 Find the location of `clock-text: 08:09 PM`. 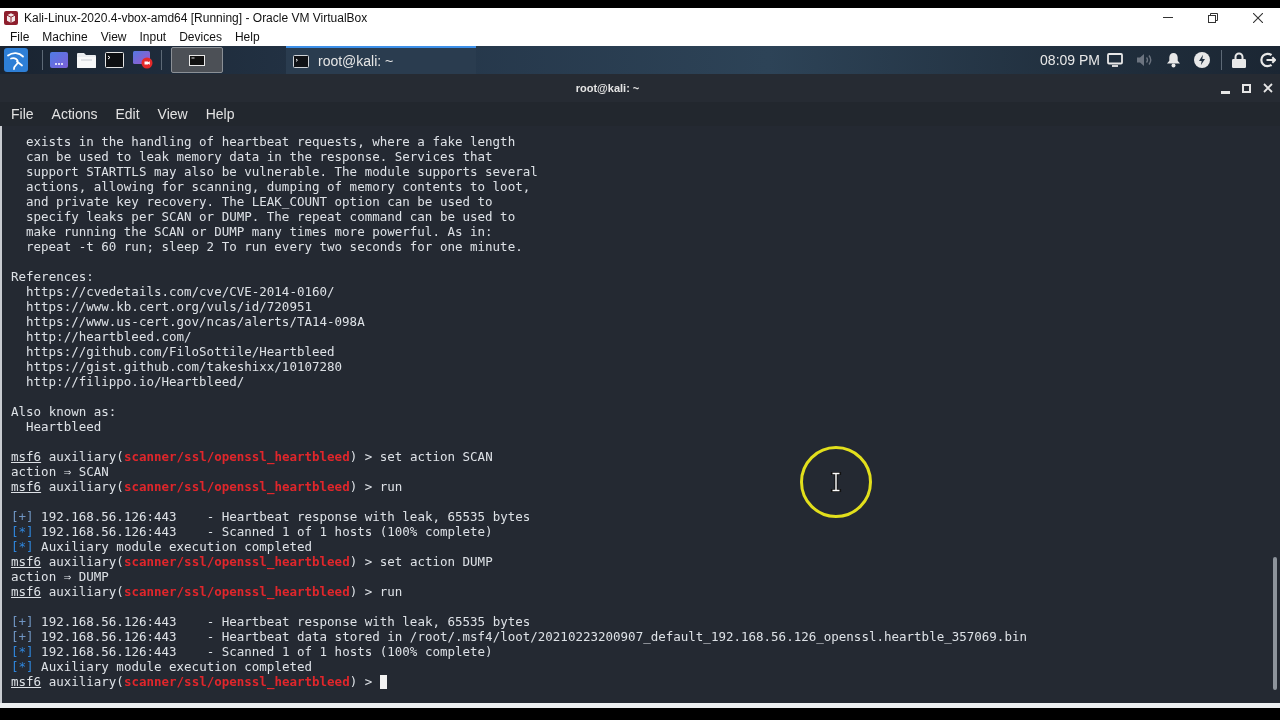

clock-text: 08:09 PM is located at coordinates (1070, 60).